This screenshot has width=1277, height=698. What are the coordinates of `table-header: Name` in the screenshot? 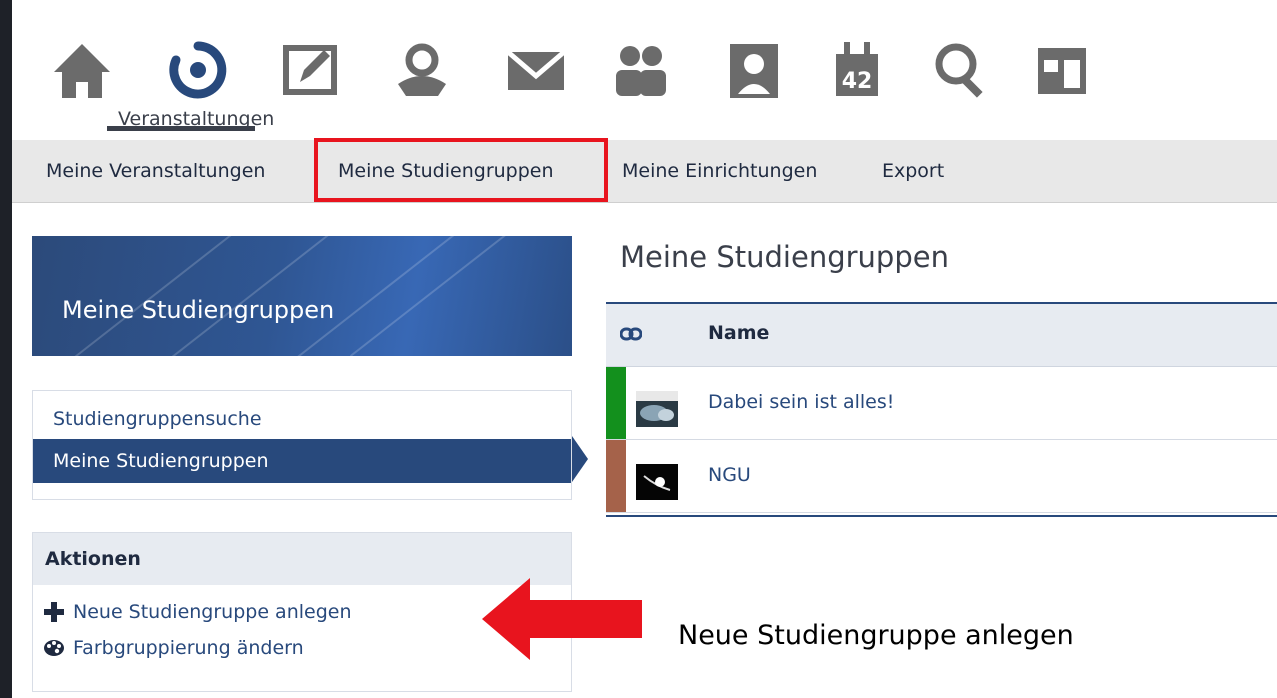 It's located at (941, 335).